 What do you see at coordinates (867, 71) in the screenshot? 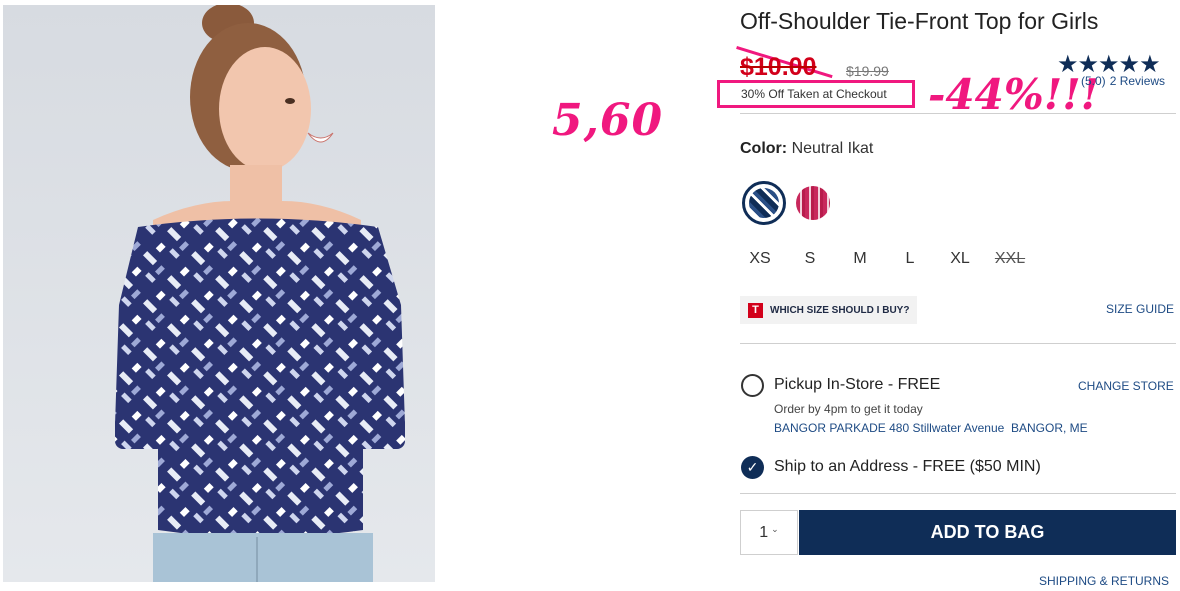
I see `original-price: $19.99` at bounding box center [867, 71].